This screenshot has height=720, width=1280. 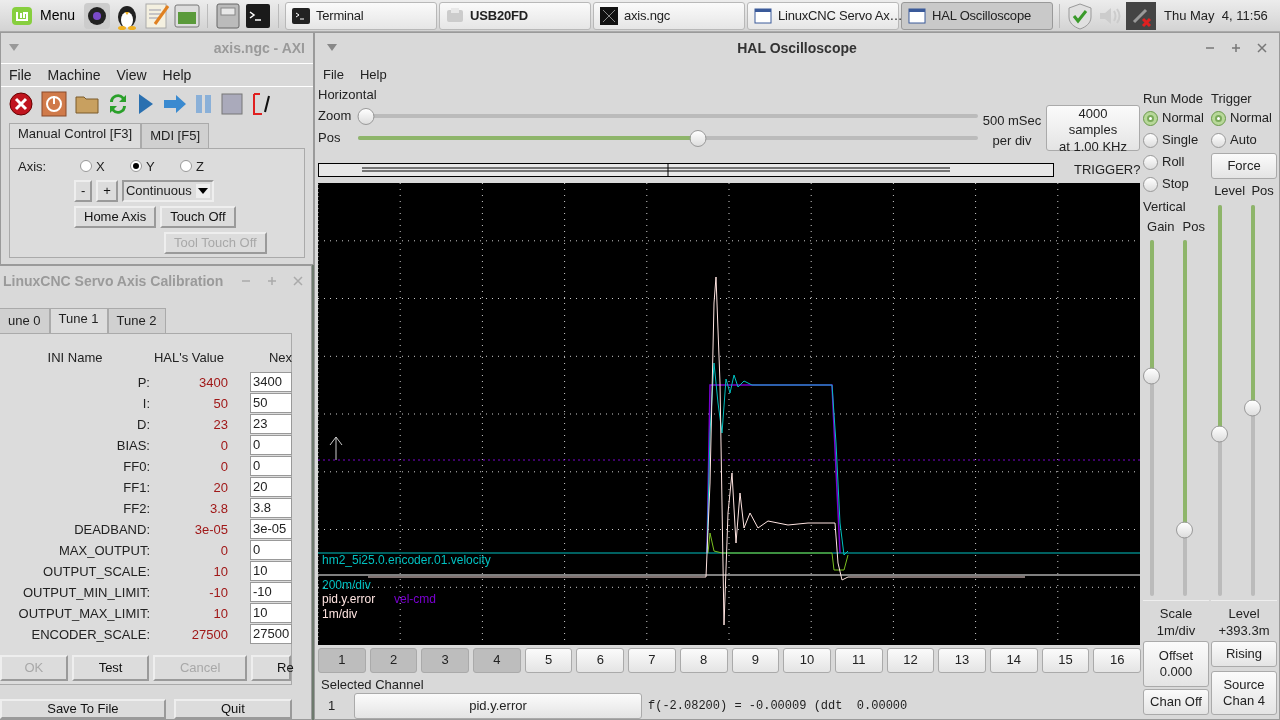 What do you see at coordinates (115, 217) in the screenshot?
I see `action-button: Home Axis` at bounding box center [115, 217].